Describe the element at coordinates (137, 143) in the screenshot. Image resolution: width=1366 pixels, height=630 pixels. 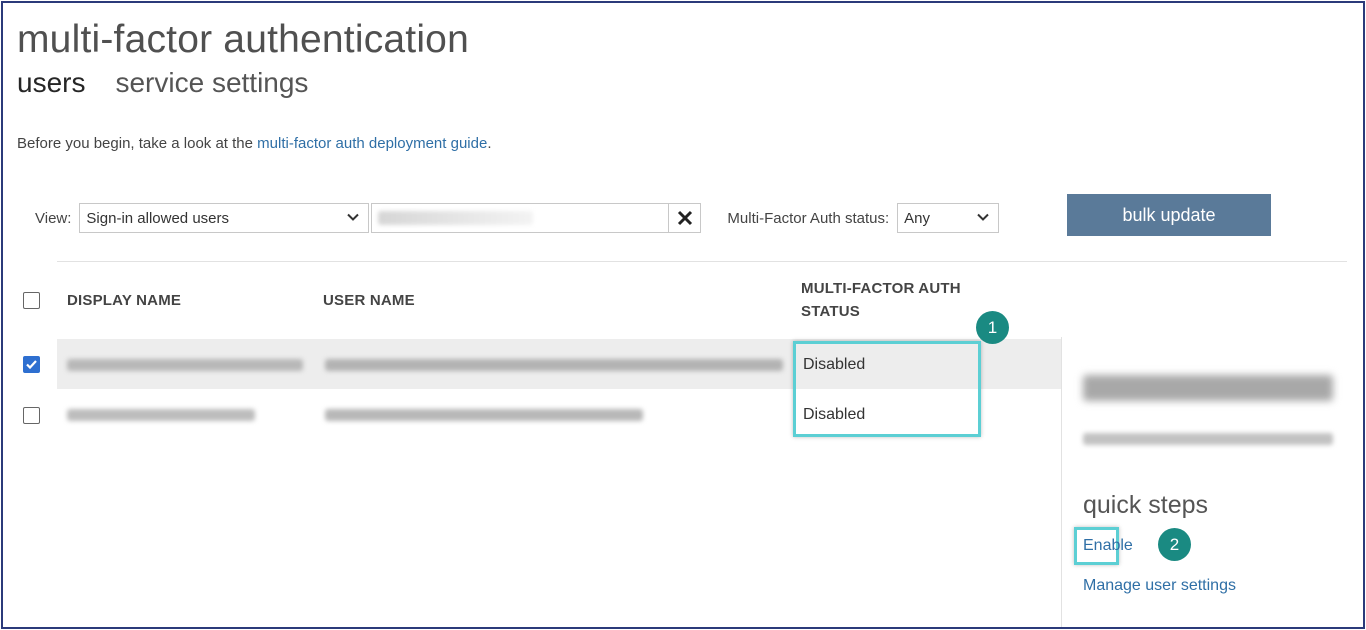
I see `intro-prefix: Before you begin, take a look at the` at that location.